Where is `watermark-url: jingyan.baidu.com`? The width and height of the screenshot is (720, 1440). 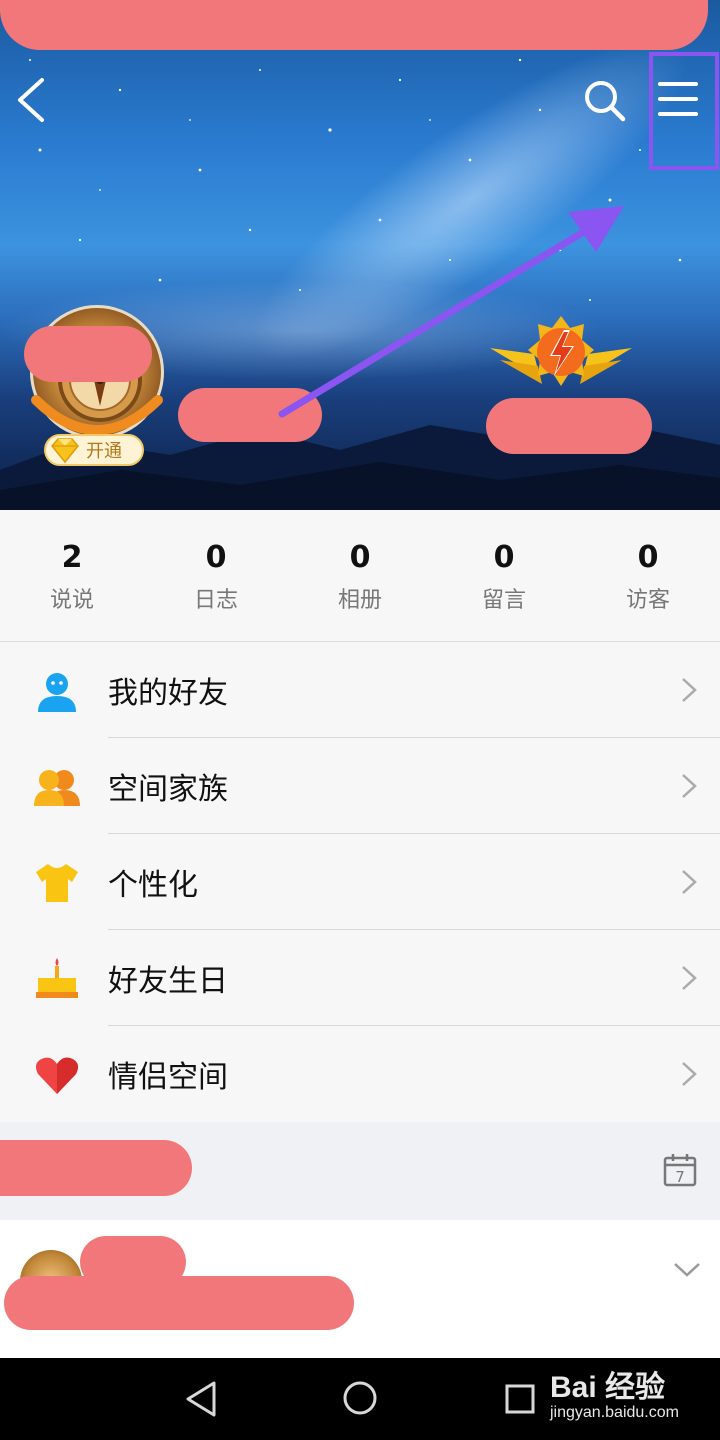
watermark-url: jingyan.baidu.com is located at coordinates (614, 1412).